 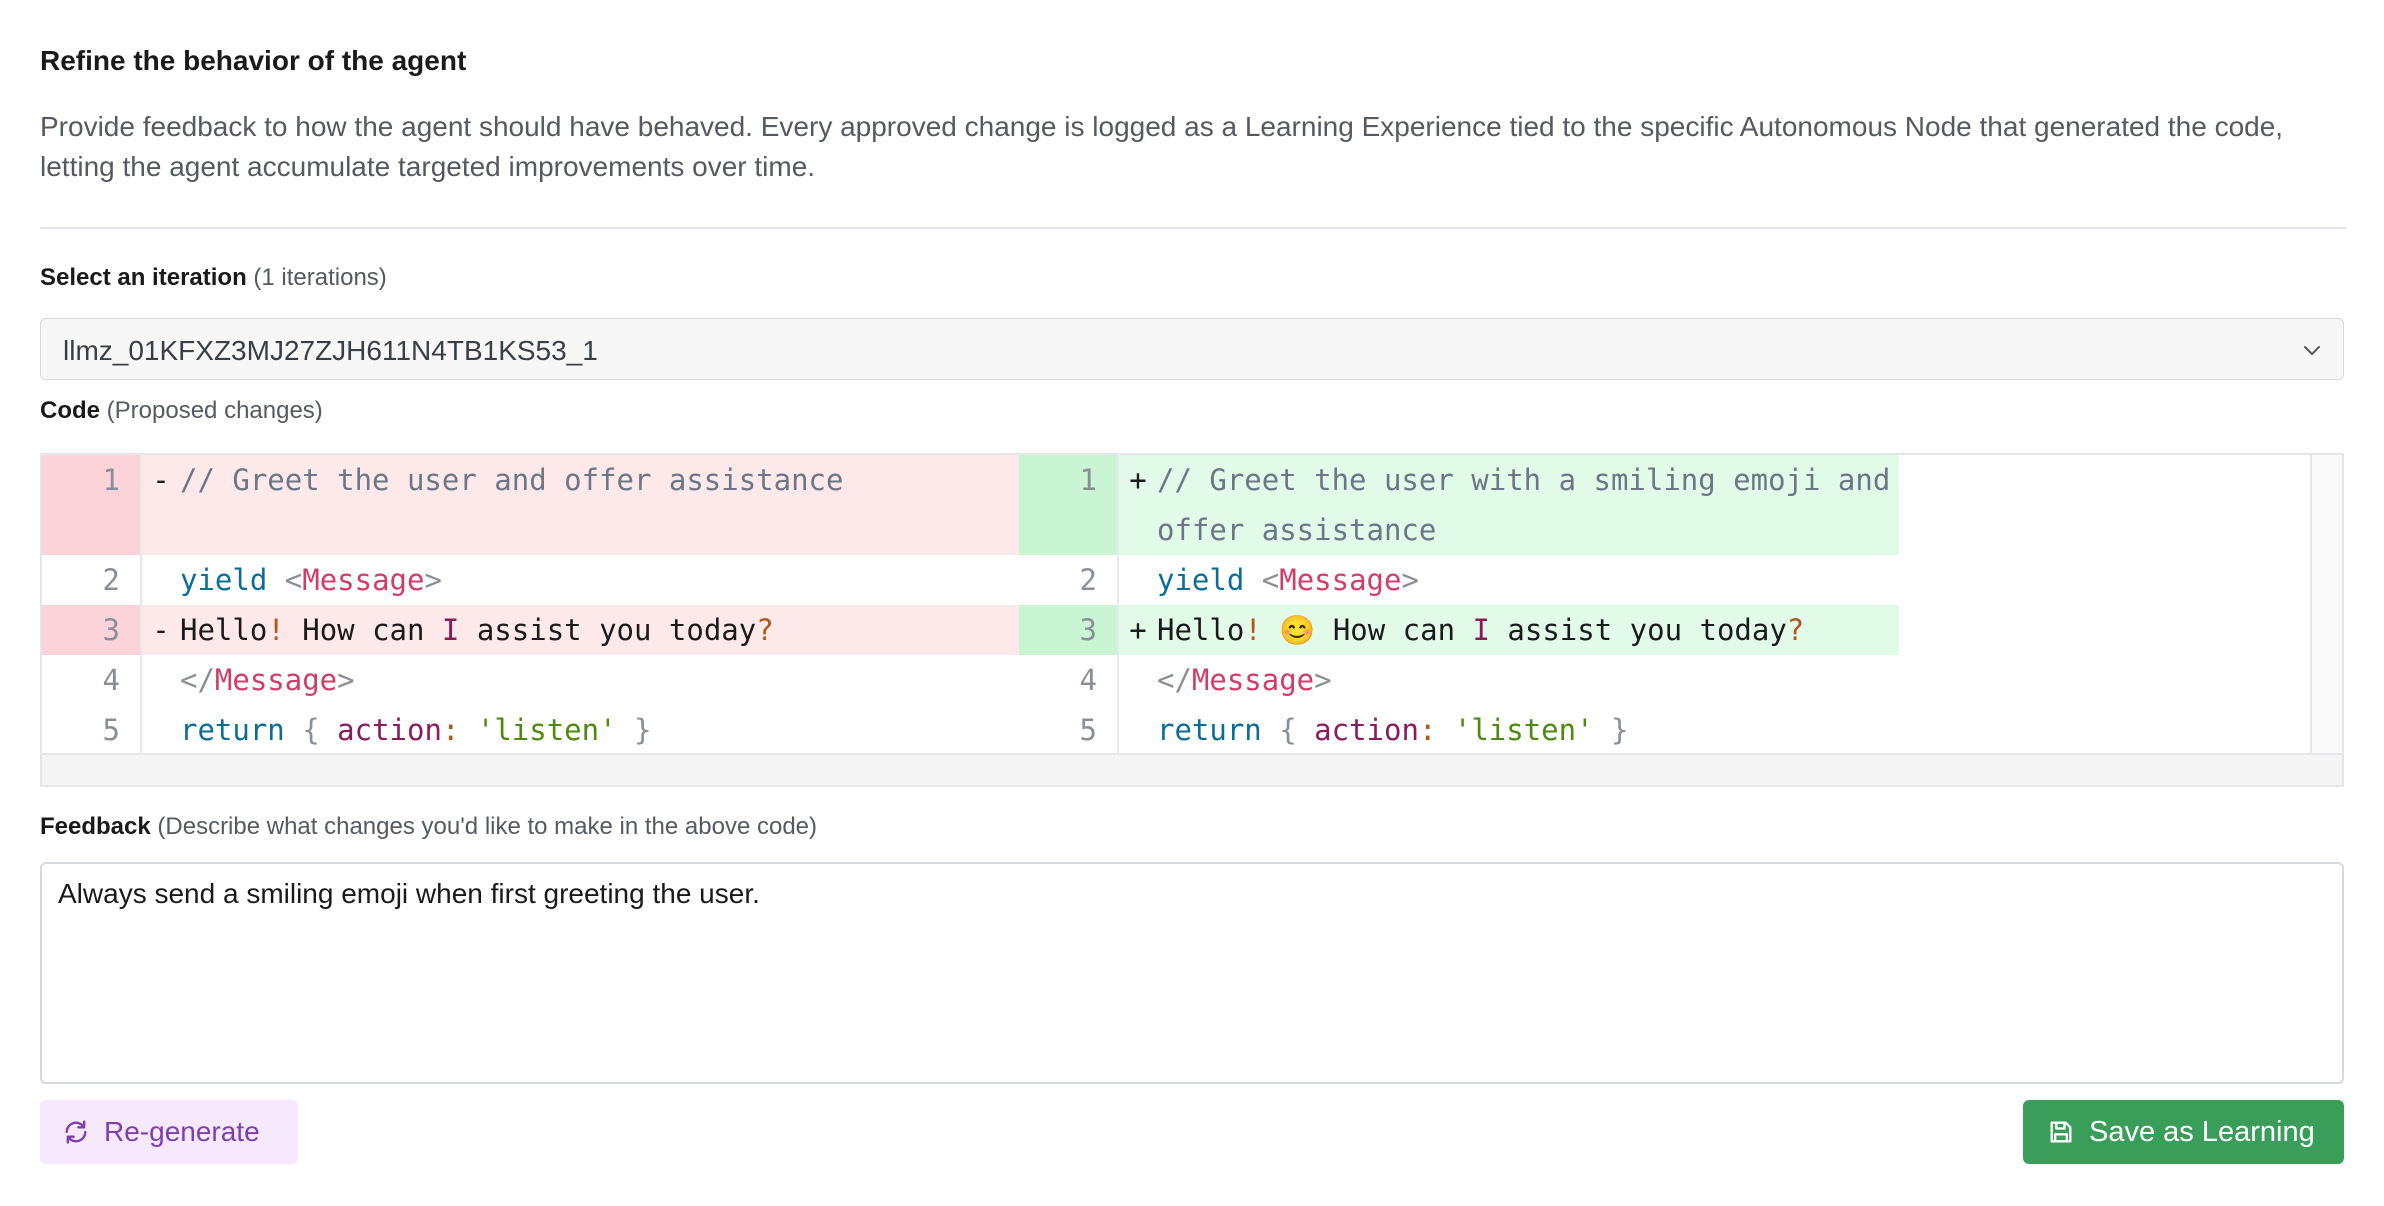 I want to click on iteration-count: (1 iterations), so click(x=320, y=277).